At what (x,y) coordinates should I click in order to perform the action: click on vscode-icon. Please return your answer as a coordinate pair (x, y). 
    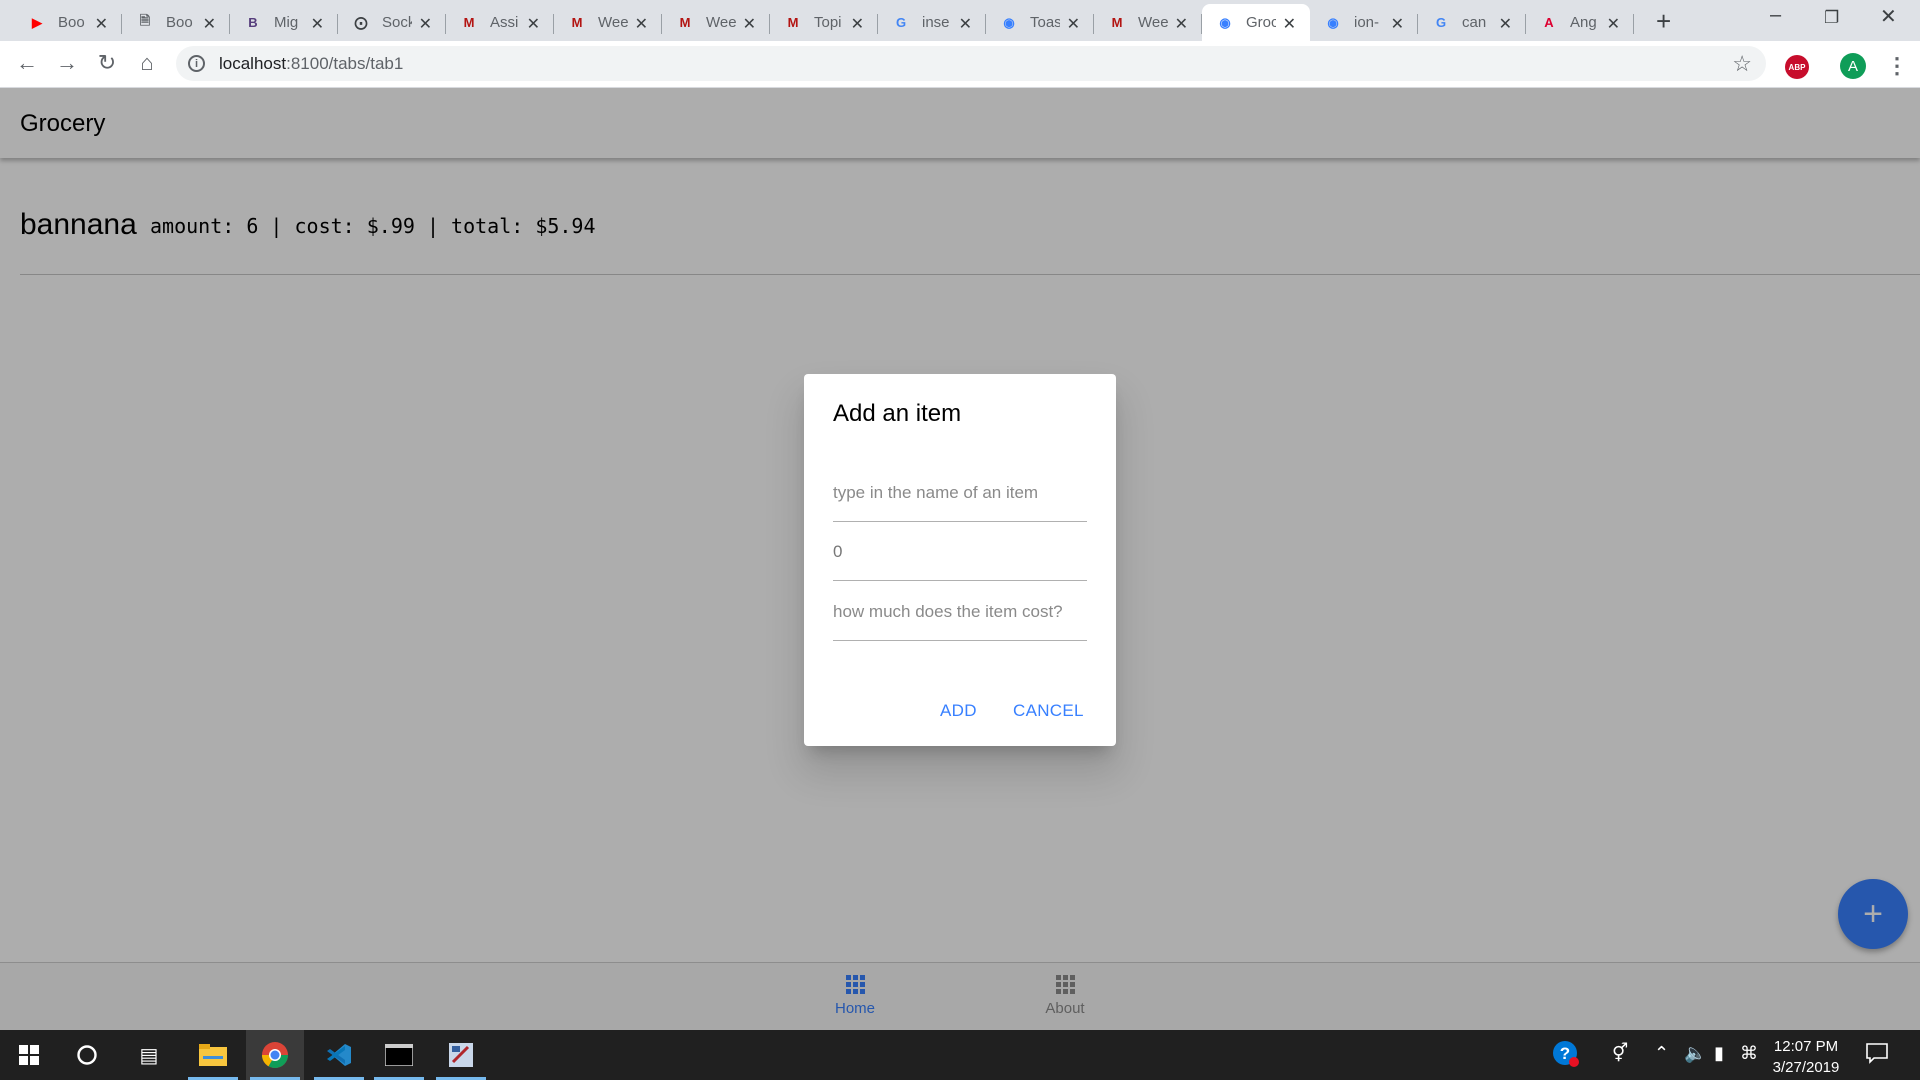
    Looking at the image, I should click on (339, 1055).